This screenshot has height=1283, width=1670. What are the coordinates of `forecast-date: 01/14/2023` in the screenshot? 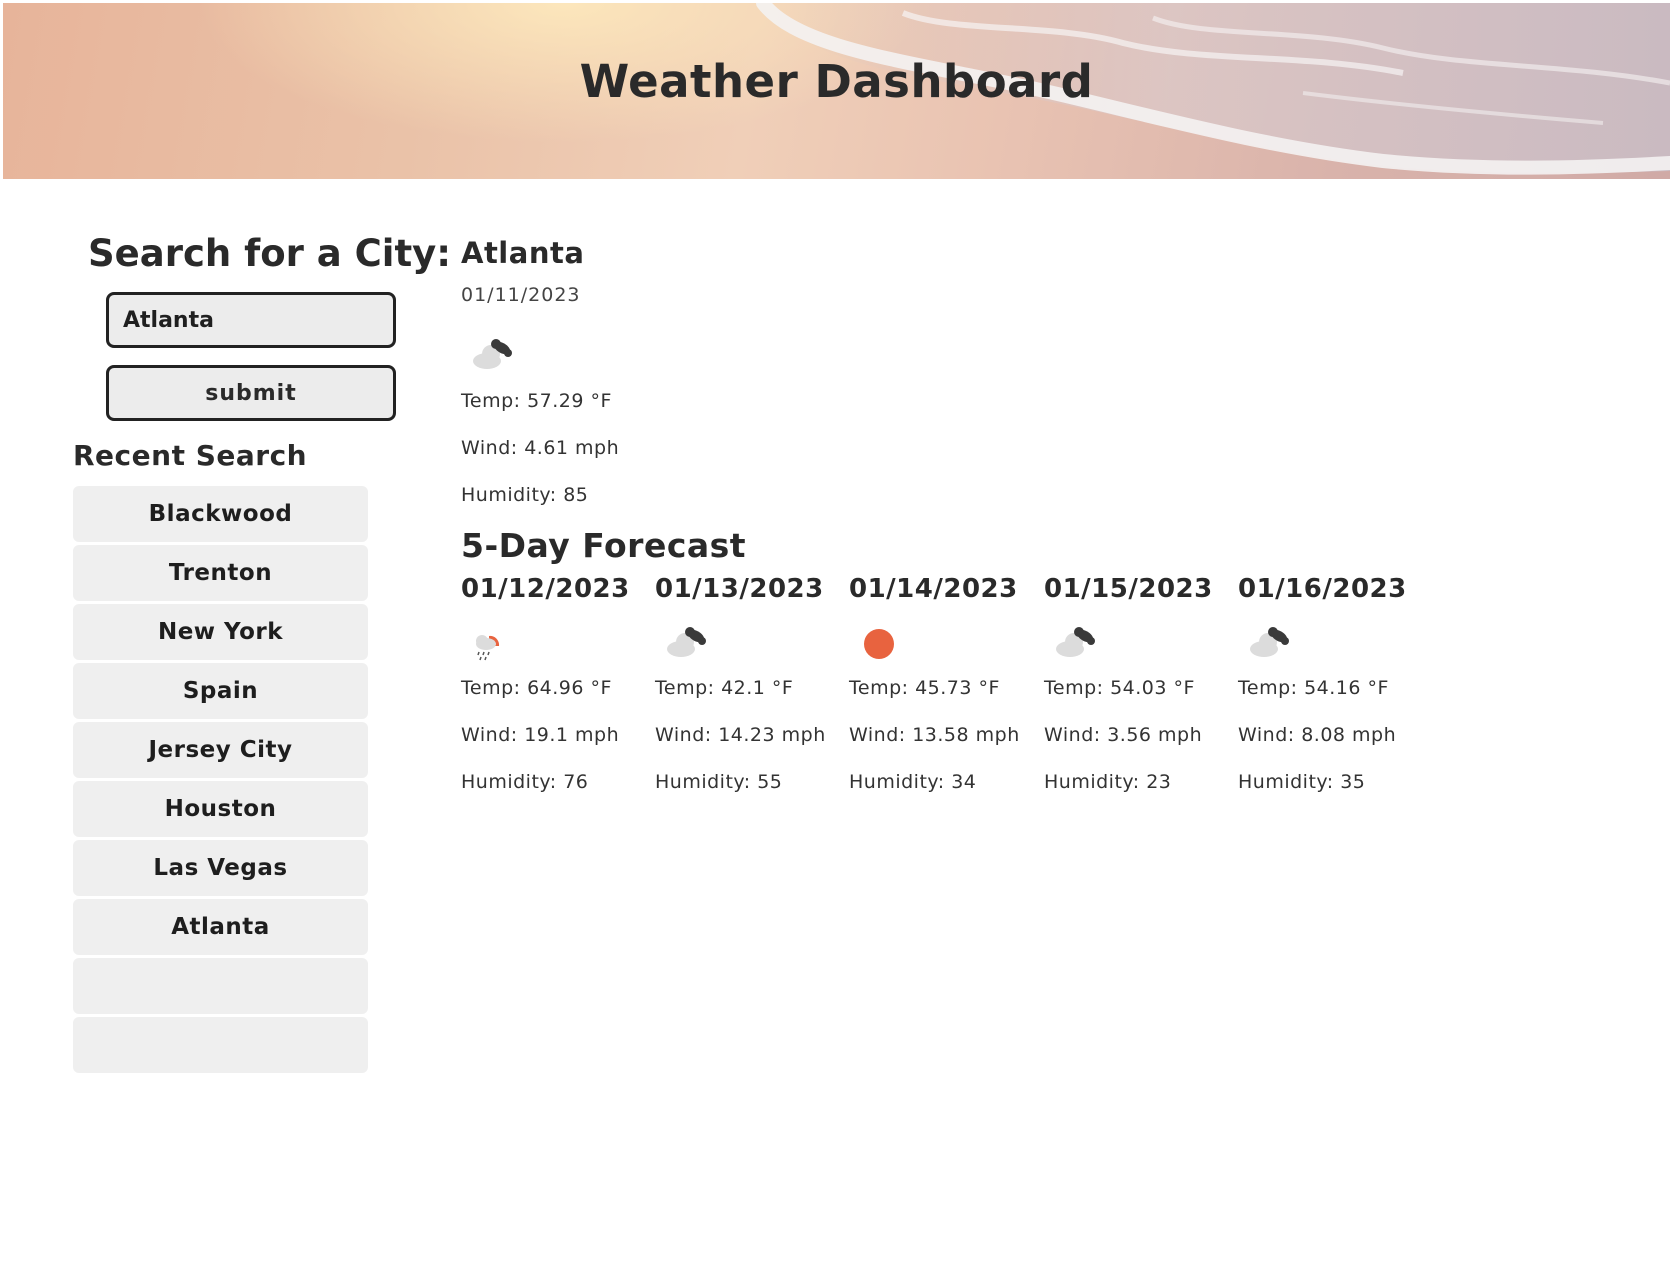 It's located at (933, 589).